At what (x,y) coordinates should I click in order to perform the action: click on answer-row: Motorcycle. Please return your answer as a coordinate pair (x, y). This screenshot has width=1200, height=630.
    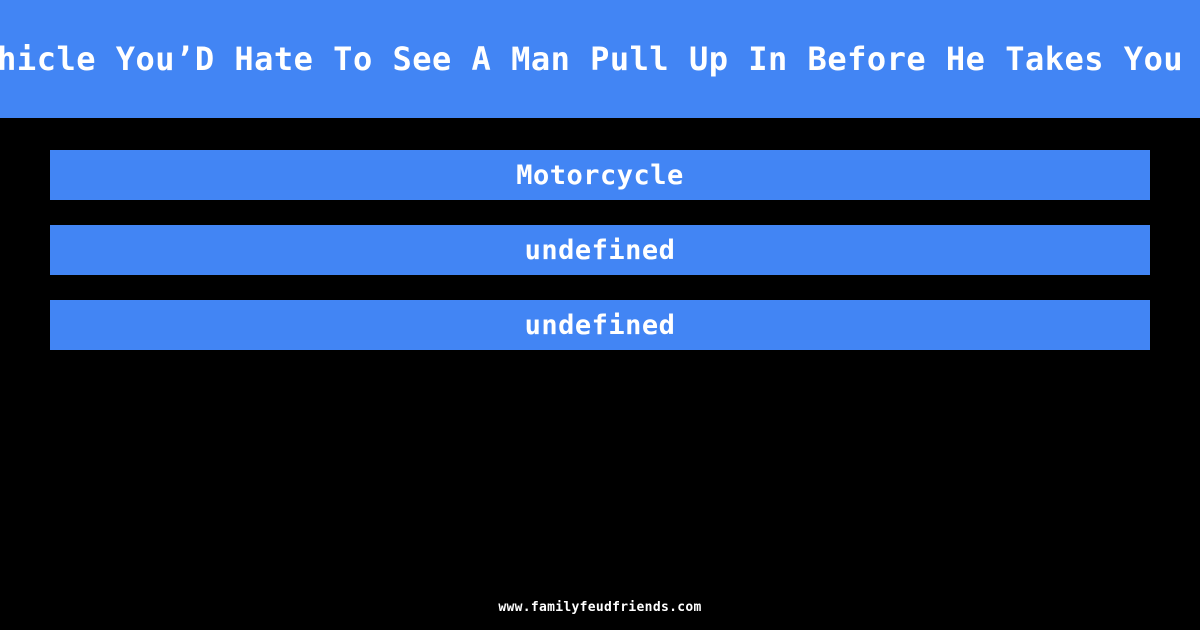
    Looking at the image, I should click on (600, 175).